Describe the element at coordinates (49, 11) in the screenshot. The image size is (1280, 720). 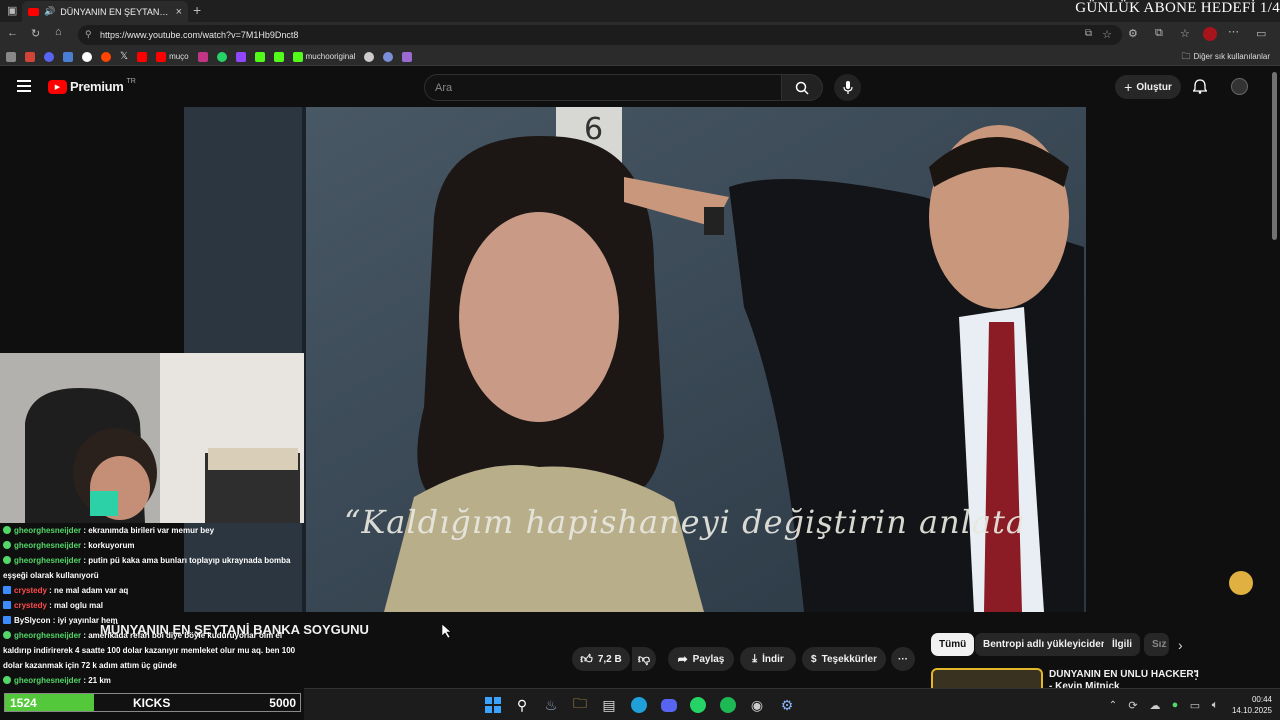
I see `audio-playing-icon: 🔊` at that location.